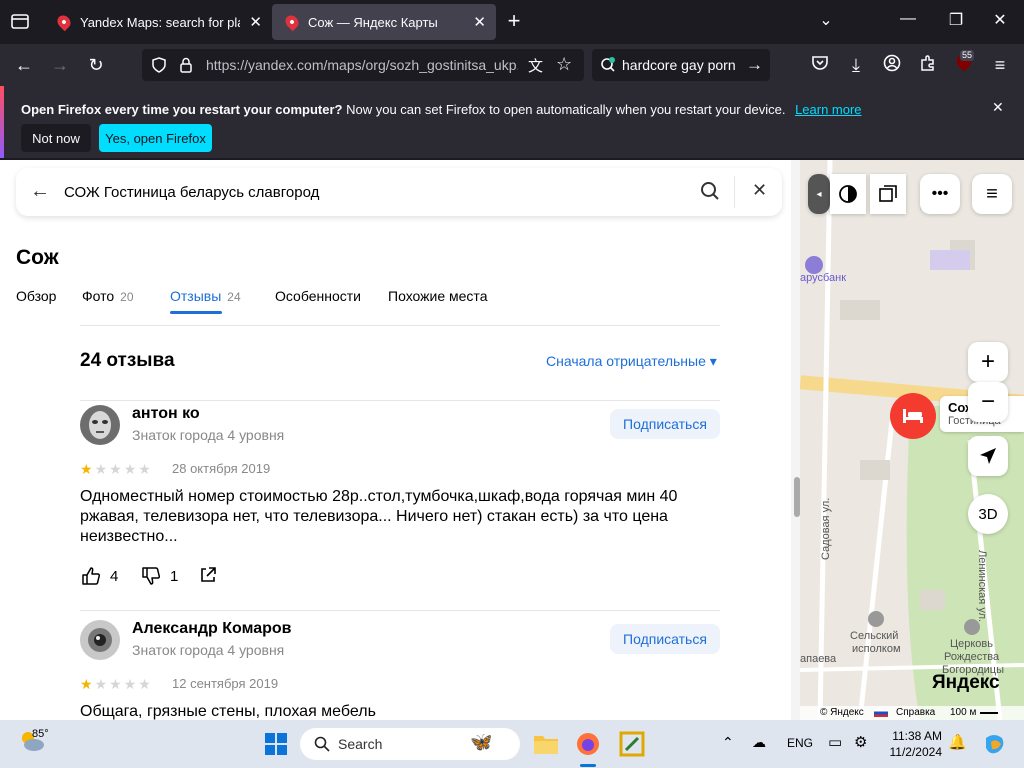 The height and width of the screenshot is (768, 1024). What do you see at coordinates (225, 683) in the screenshot?
I see `review-date: 12 сентября 2019` at bounding box center [225, 683].